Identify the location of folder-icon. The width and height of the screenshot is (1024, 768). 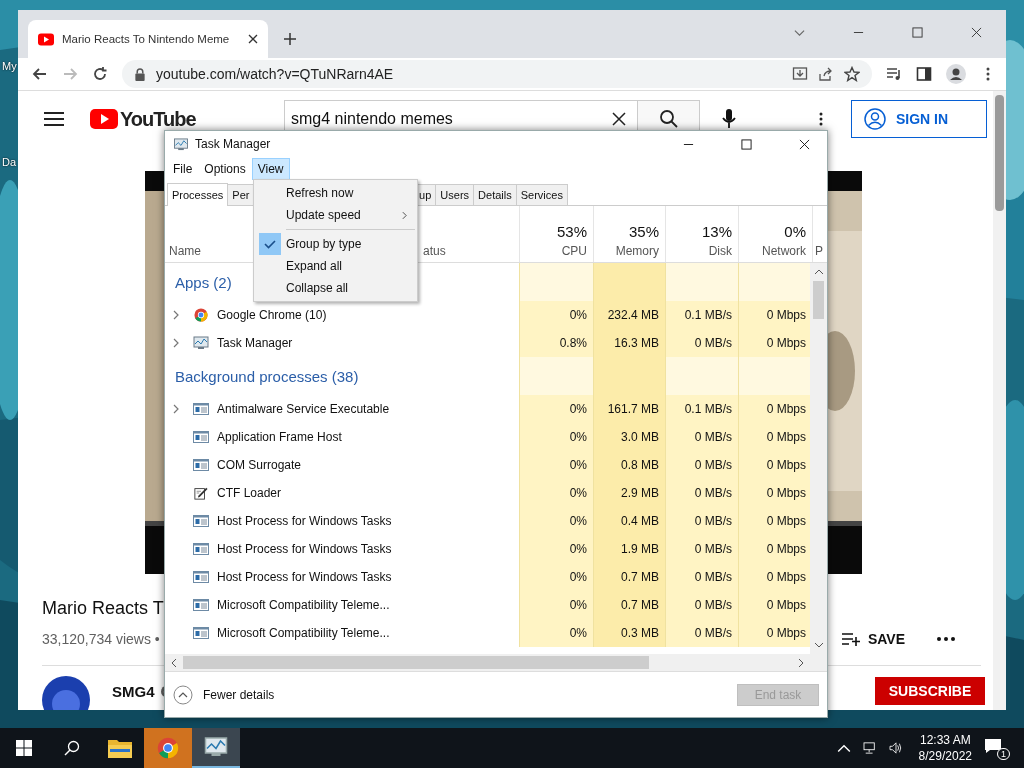
(120, 748).